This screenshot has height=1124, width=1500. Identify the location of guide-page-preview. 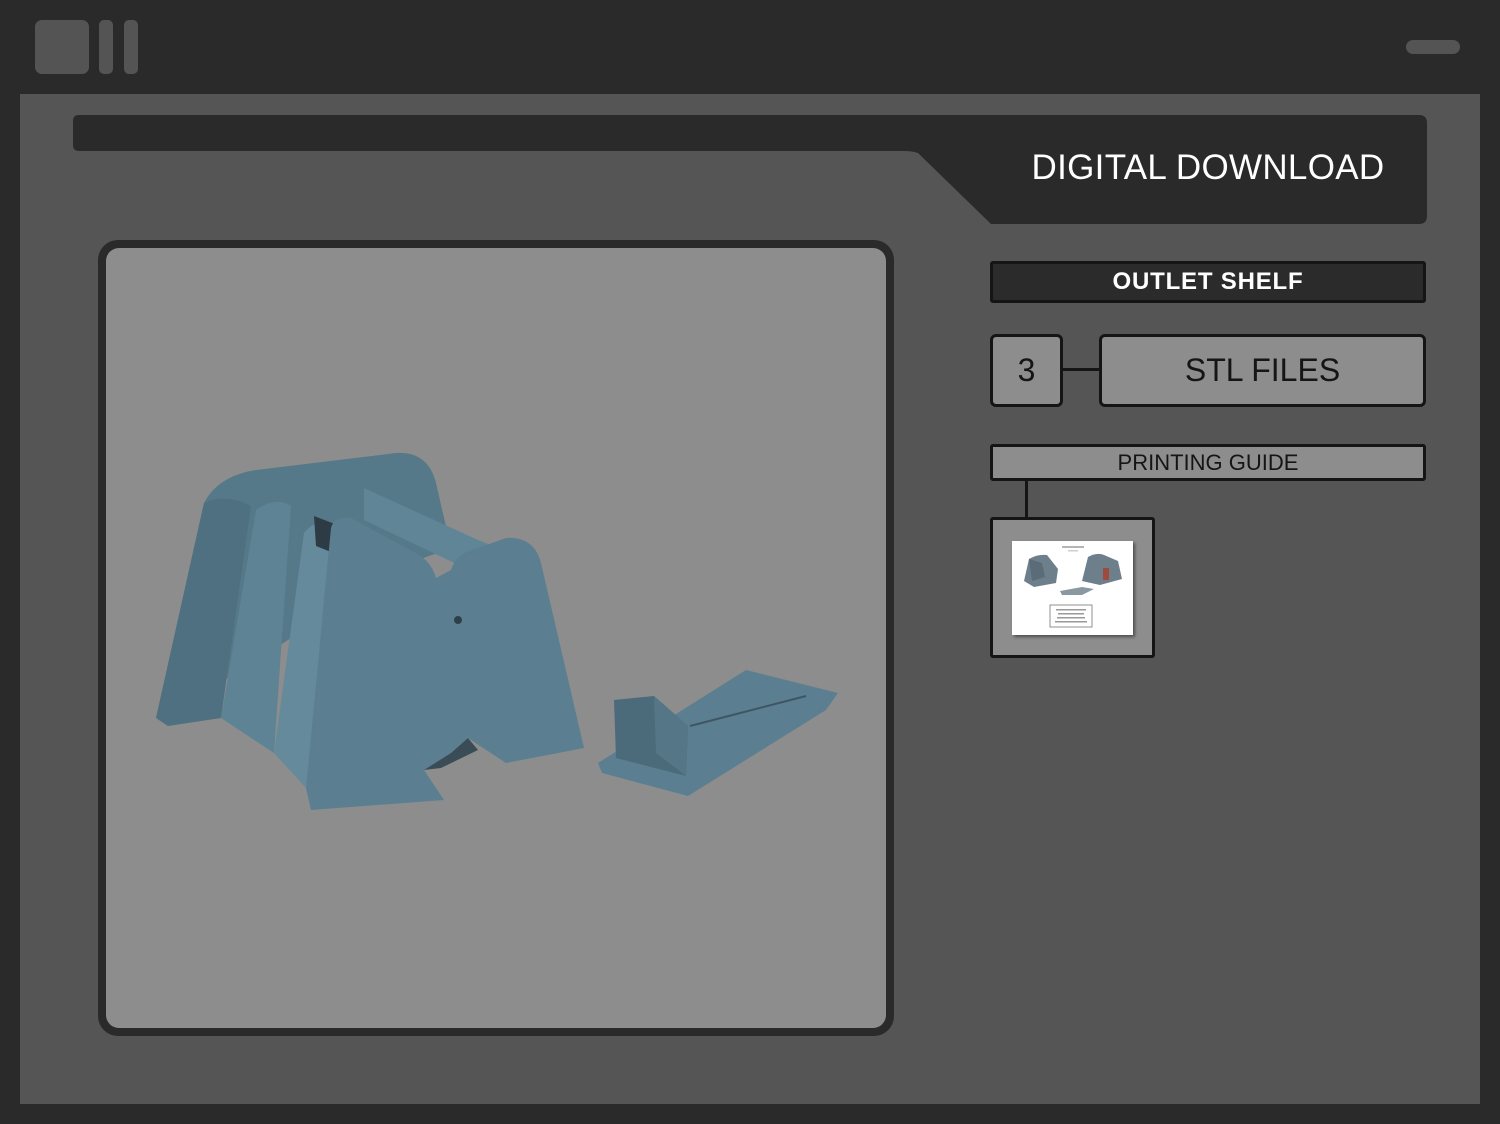
(1072, 588).